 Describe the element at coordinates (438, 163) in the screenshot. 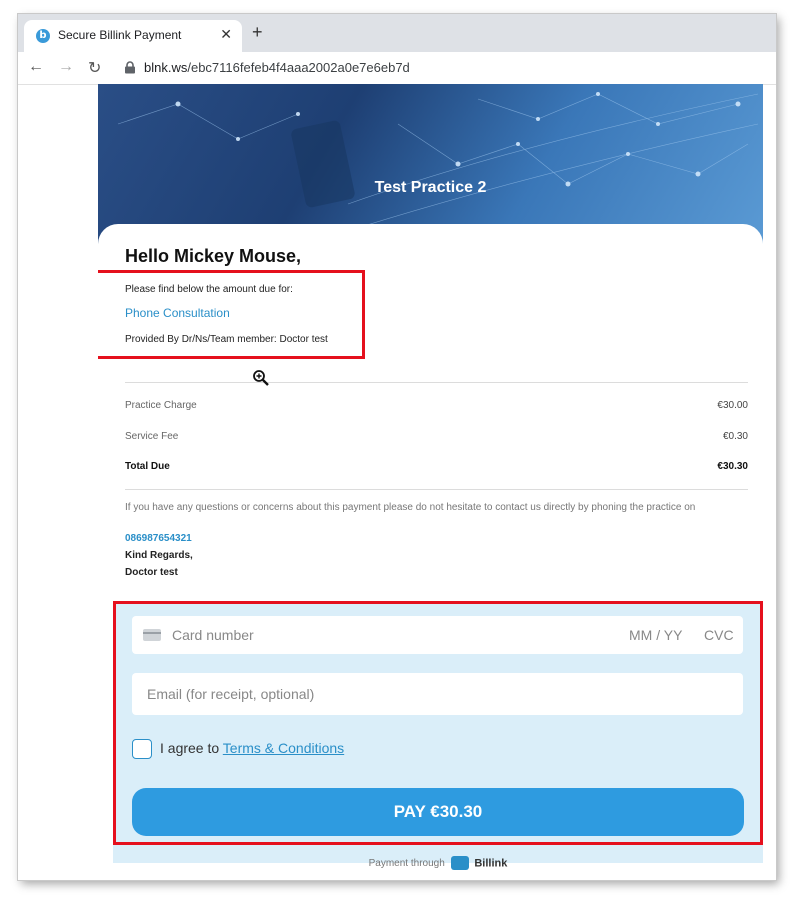

I see `network-pattern-image` at that location.